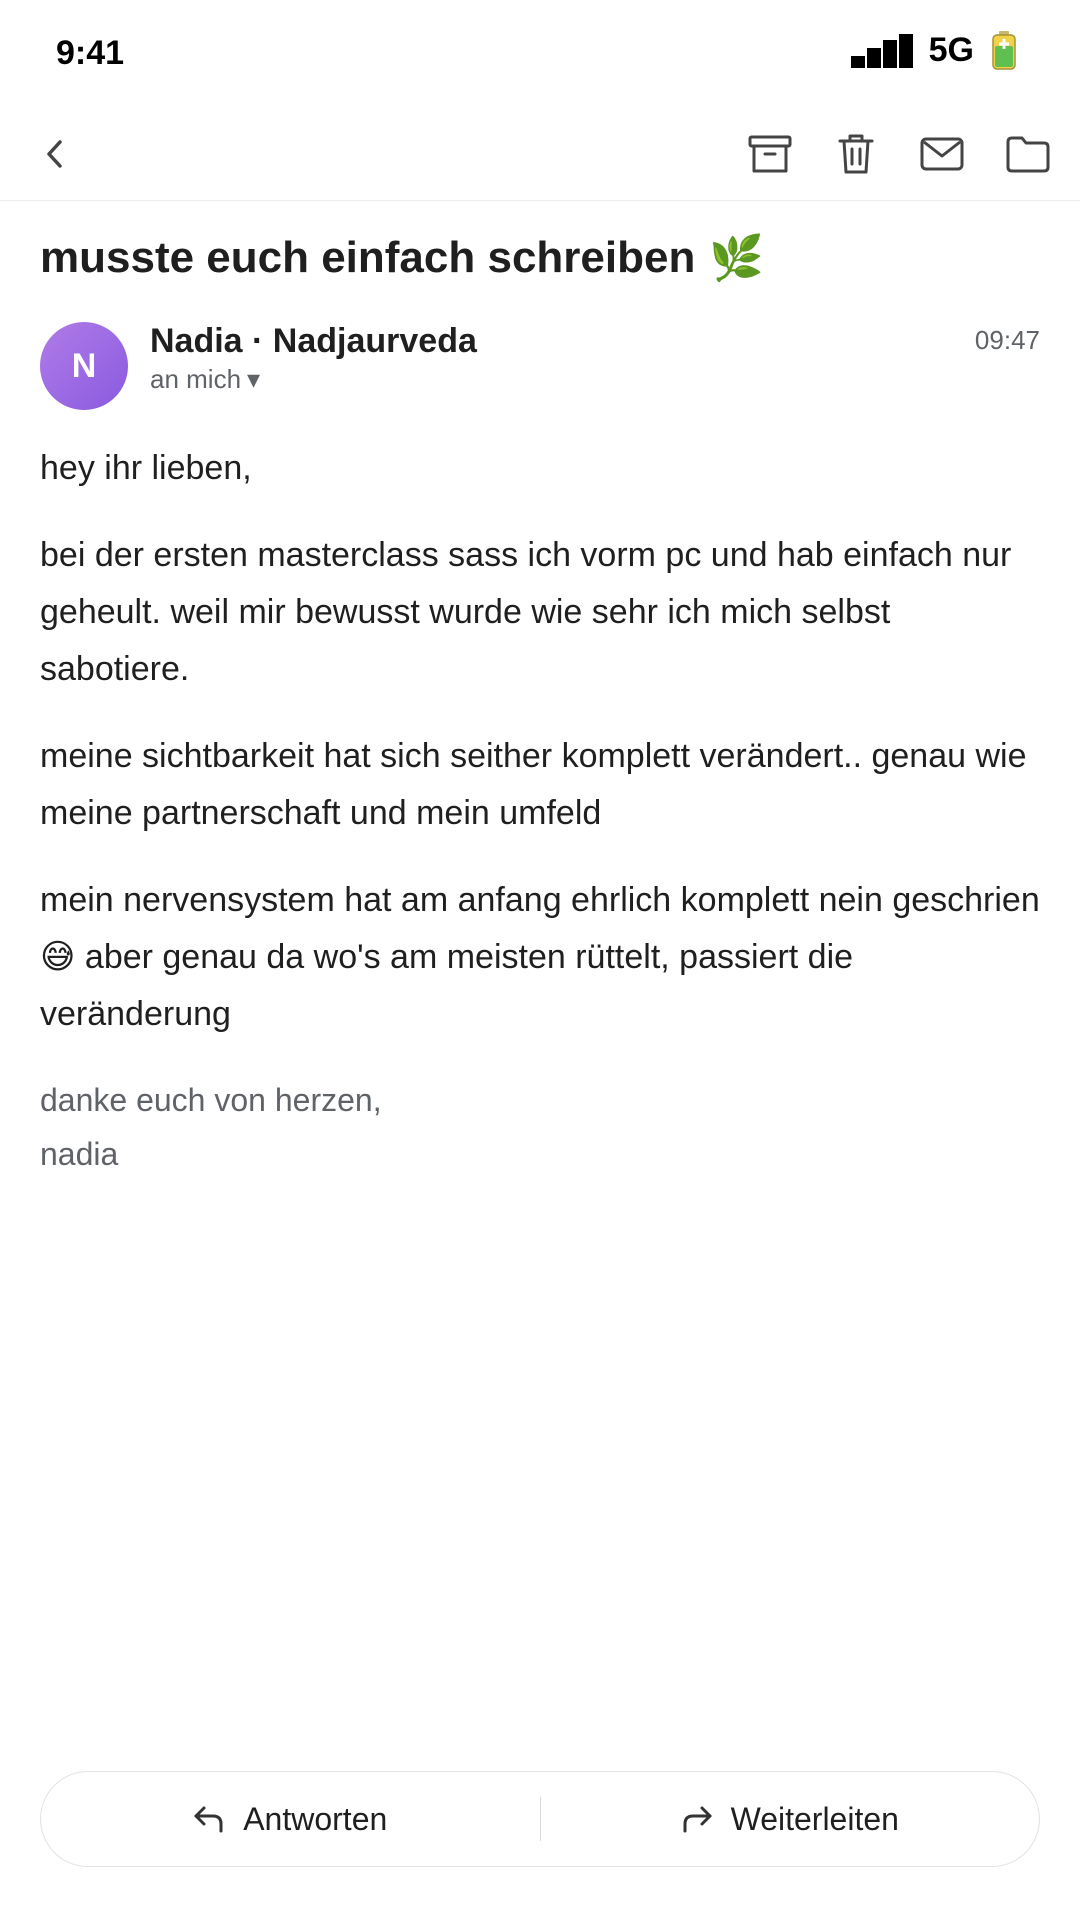 This screenshot has height=1920, width=1080. I want to click on forward-button: Weiterleiten, so click(790, 1819).